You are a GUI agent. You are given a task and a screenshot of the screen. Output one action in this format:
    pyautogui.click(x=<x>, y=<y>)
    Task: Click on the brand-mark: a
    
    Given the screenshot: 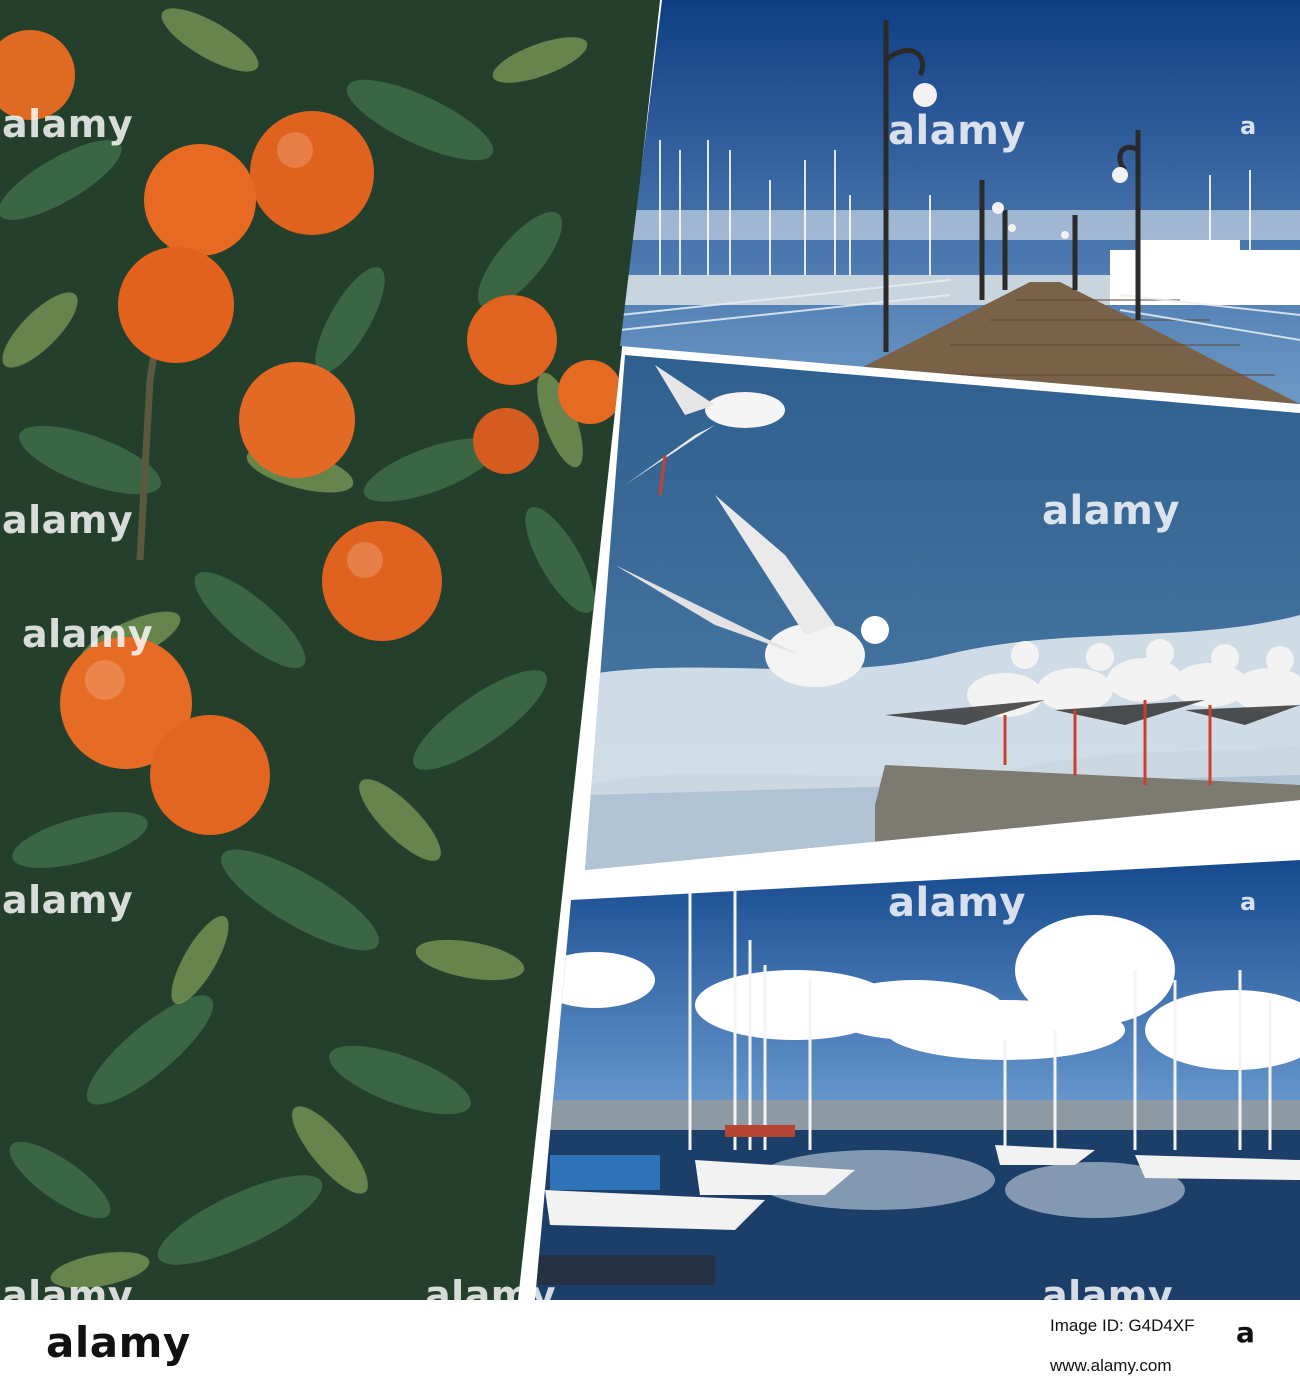 What is the action you would take?
    pyautogui.click(x=1245, y=1332)
    